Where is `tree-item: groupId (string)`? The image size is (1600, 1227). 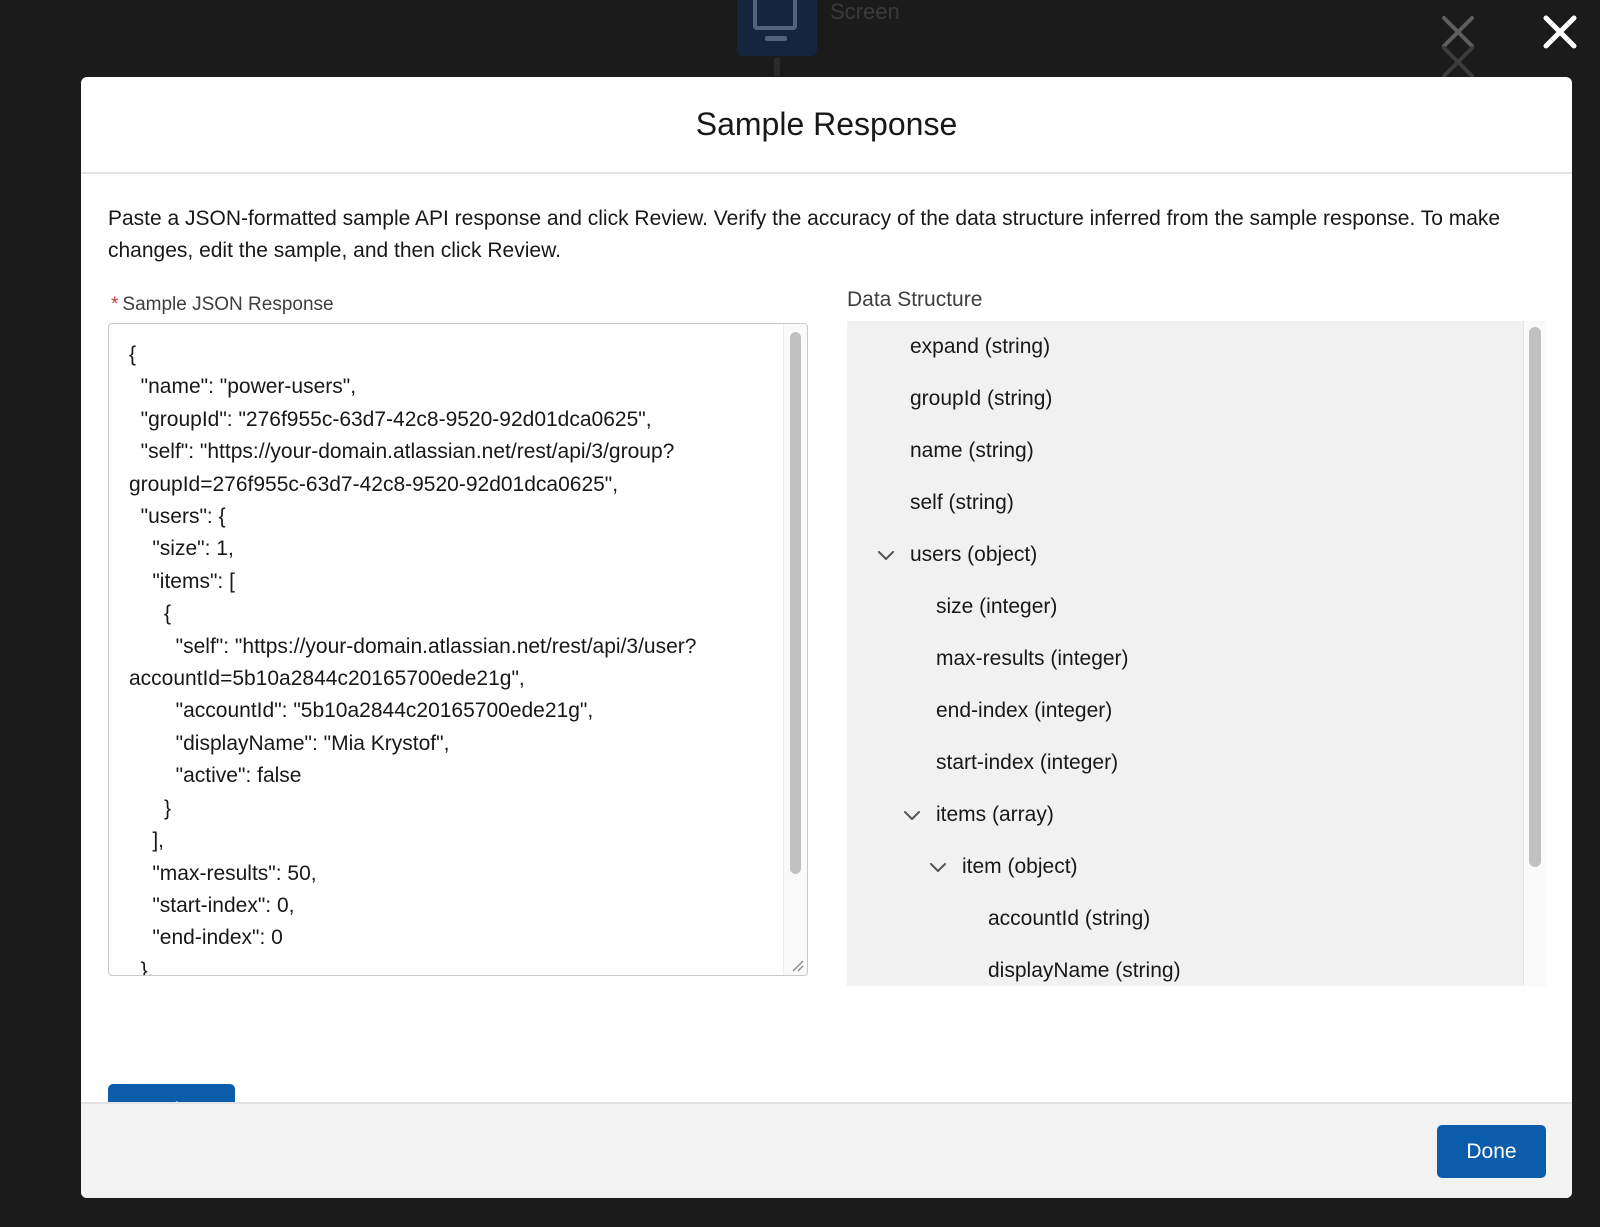
tree-item: groupId (string) is located at coordinates (981, 399).